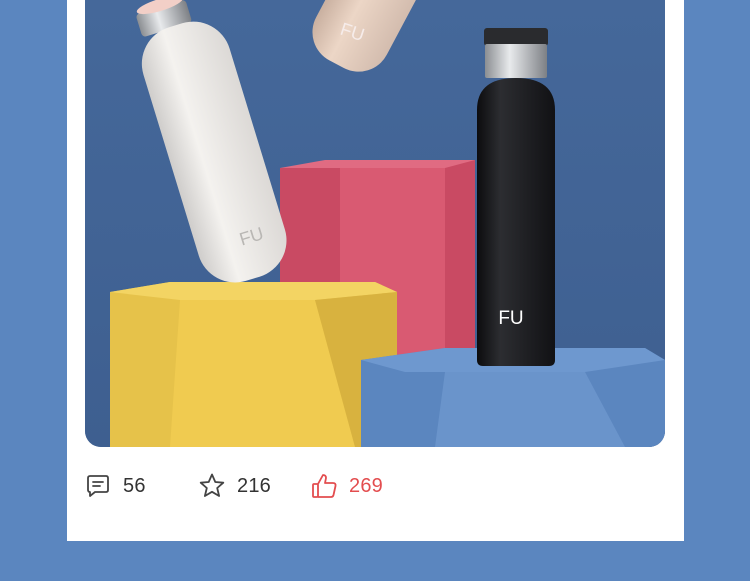 This screenshot has width=750, height=581. I want to click on like-count: 269, so click(366, 485).